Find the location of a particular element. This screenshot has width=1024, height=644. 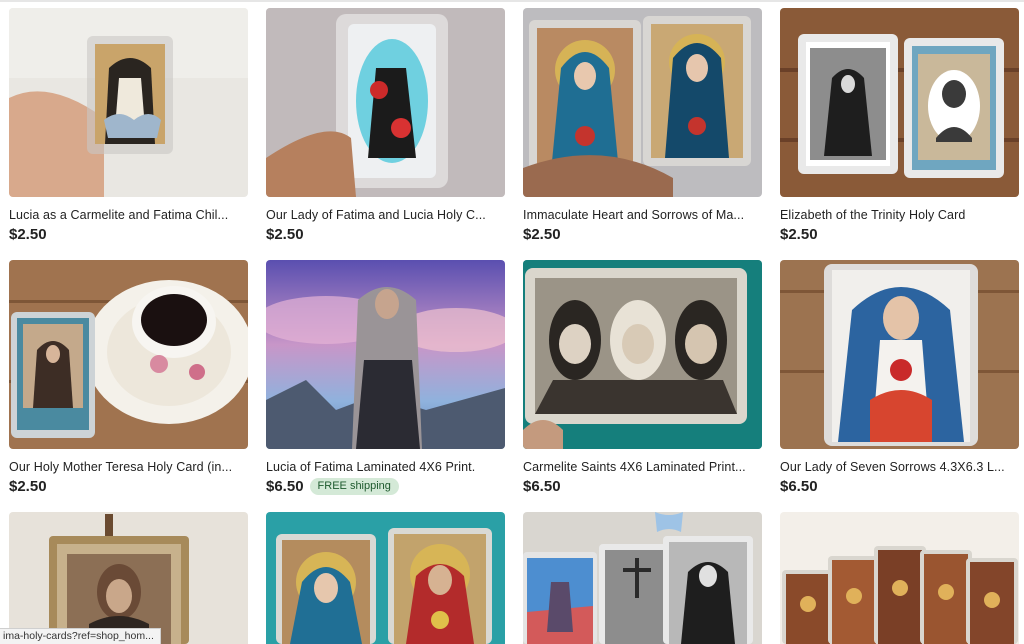

price-row: $6.50 FREE shipping is located at coordinates (385, 486).